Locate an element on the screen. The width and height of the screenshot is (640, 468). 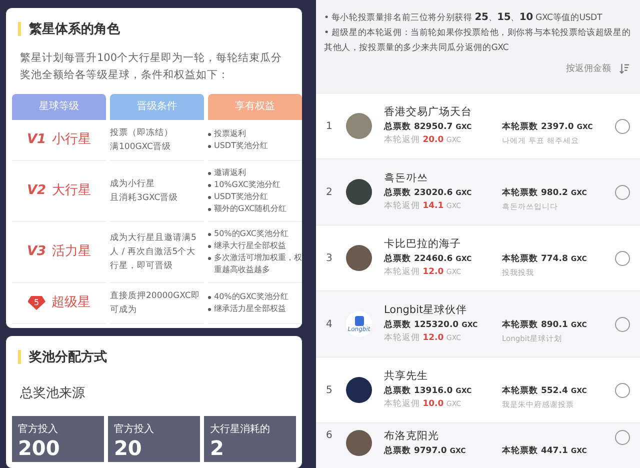
candidate-name: 흑돈까쓰 is located at coordinates (406, 178).